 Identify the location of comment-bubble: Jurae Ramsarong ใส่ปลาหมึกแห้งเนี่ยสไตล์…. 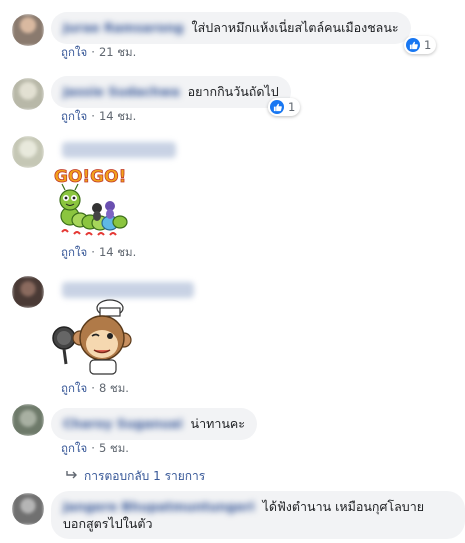
(231, 28).